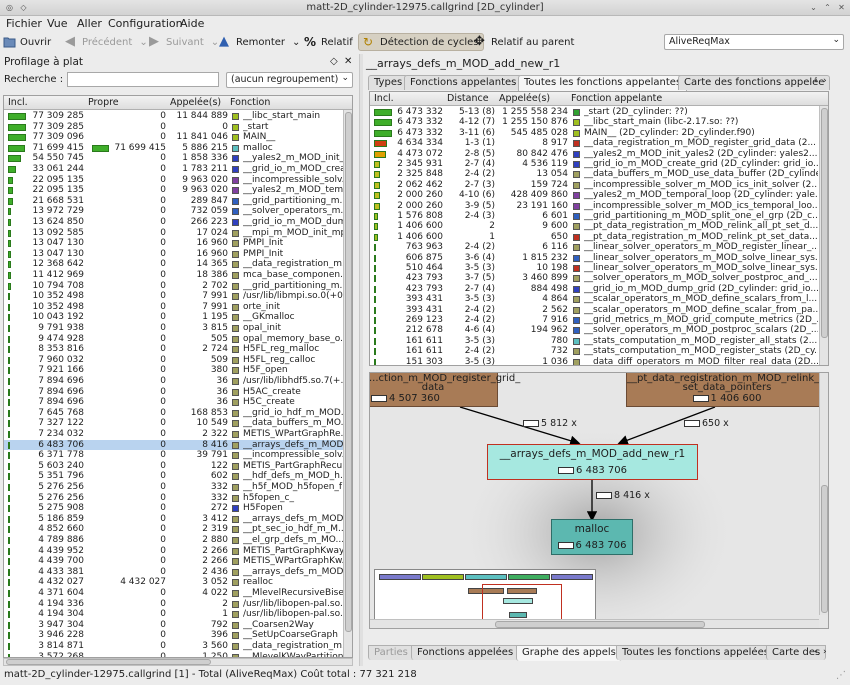 The image size is (850, 685). Describe the element at coordinates (348, 61) in the screenshot. I see `close-icon: ✕` at that location.